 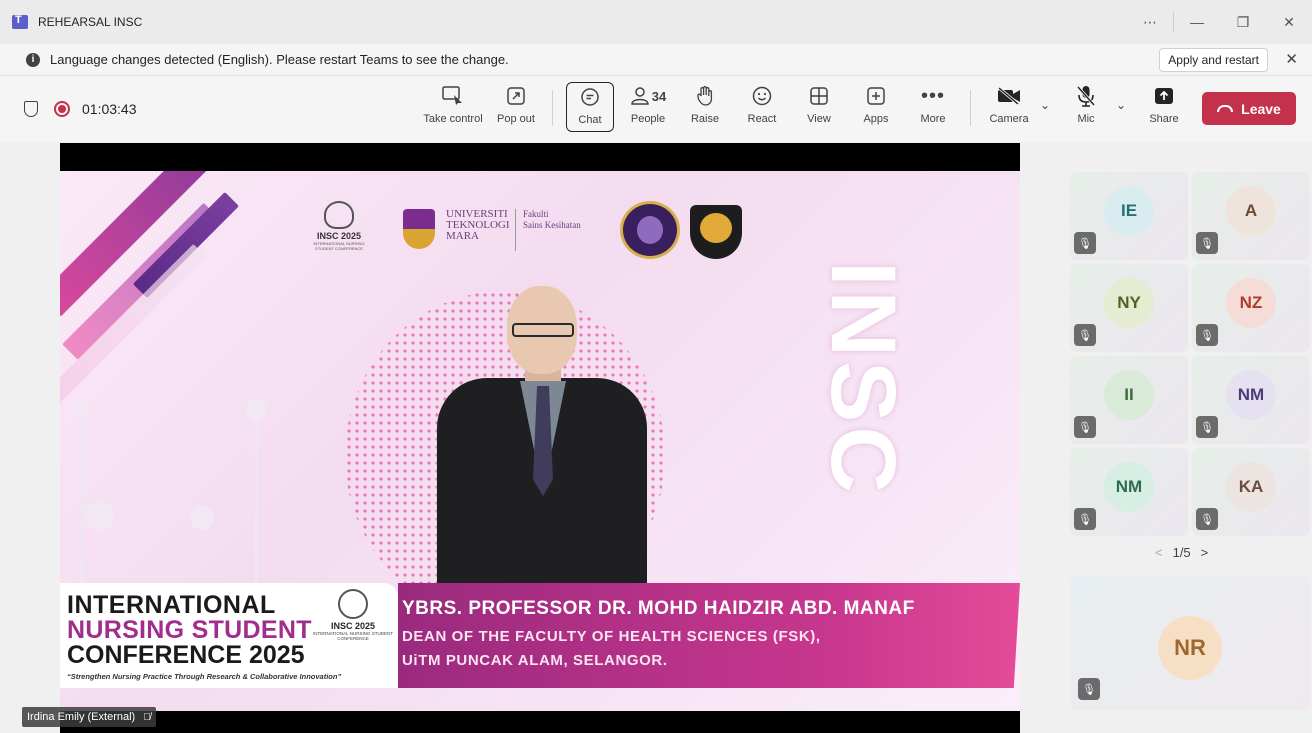 What do you see at coordinates (1086, 110) in the screenshot?
I see `mic-button: Mic` at bounding box center [1086, 110].